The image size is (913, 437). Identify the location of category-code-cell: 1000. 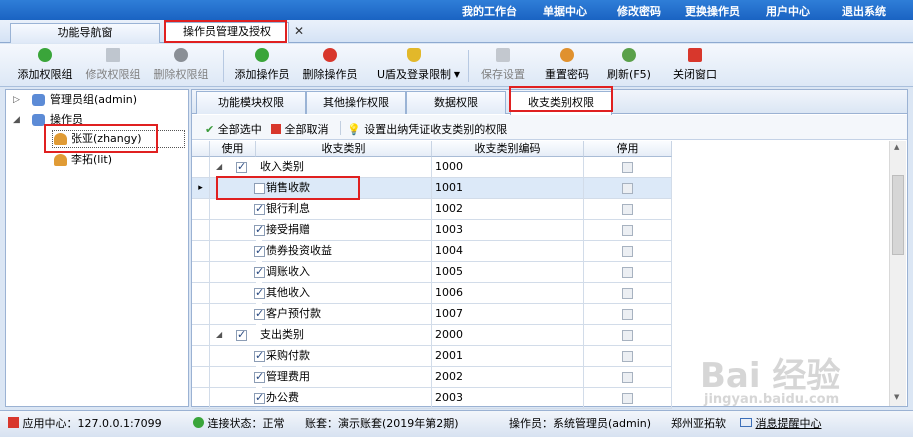
(508, 167).